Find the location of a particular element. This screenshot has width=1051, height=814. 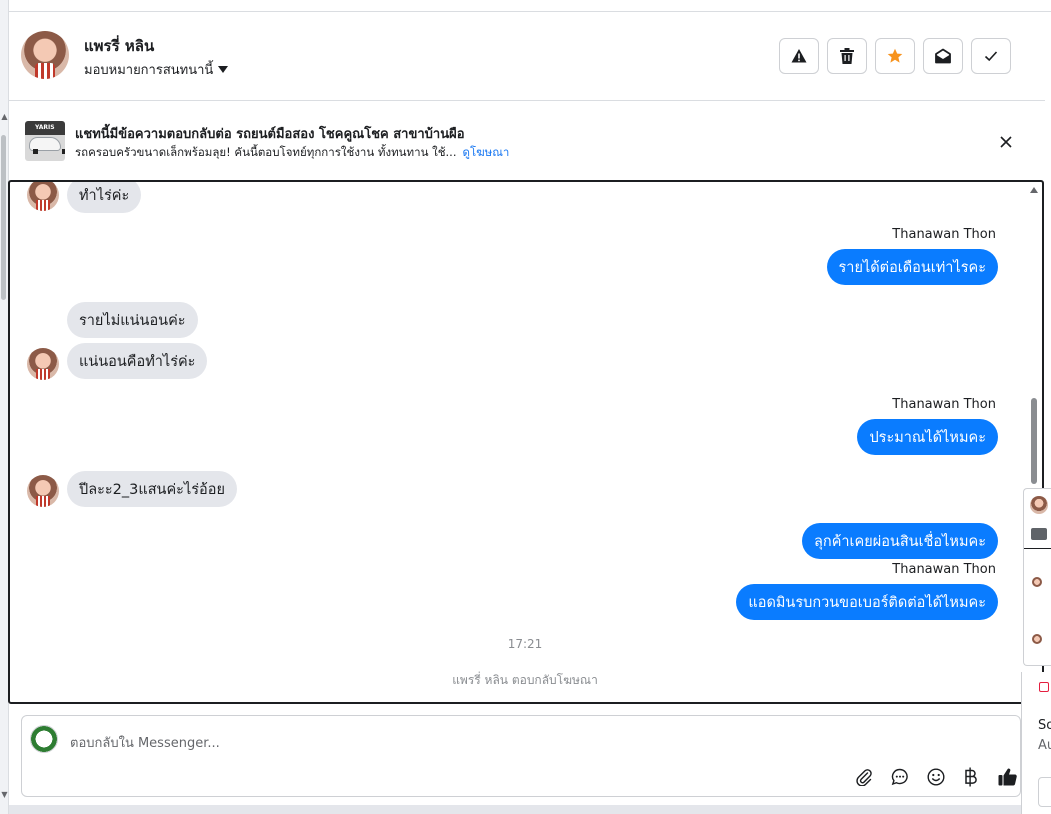

report-spam-button is located at coordinates (799, 56).